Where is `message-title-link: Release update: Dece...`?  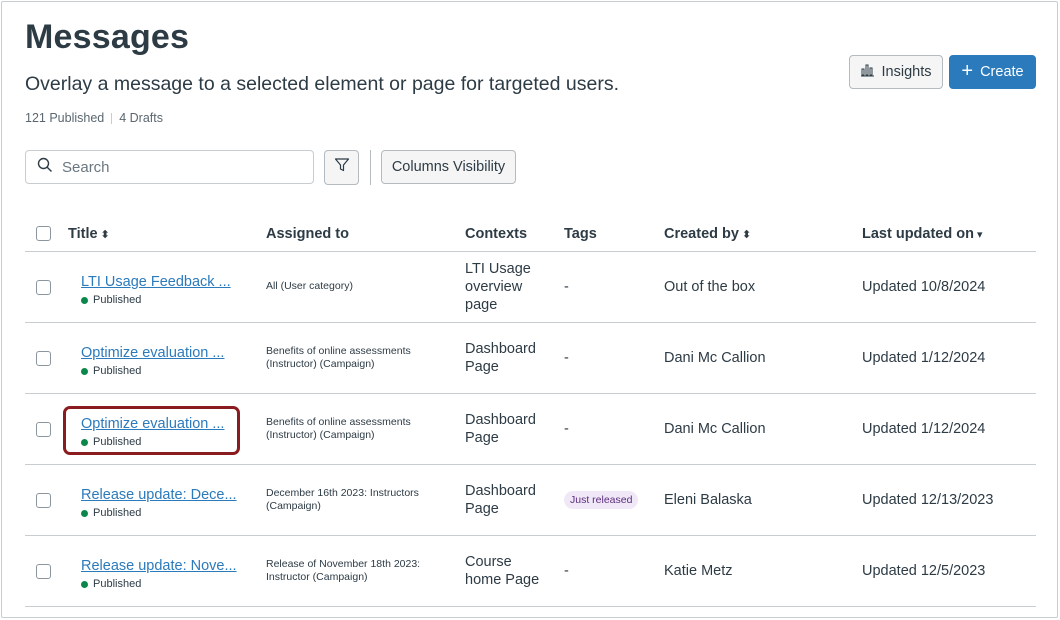 message-title-link: Release update: Dece... is located at coordinates (159, 495).